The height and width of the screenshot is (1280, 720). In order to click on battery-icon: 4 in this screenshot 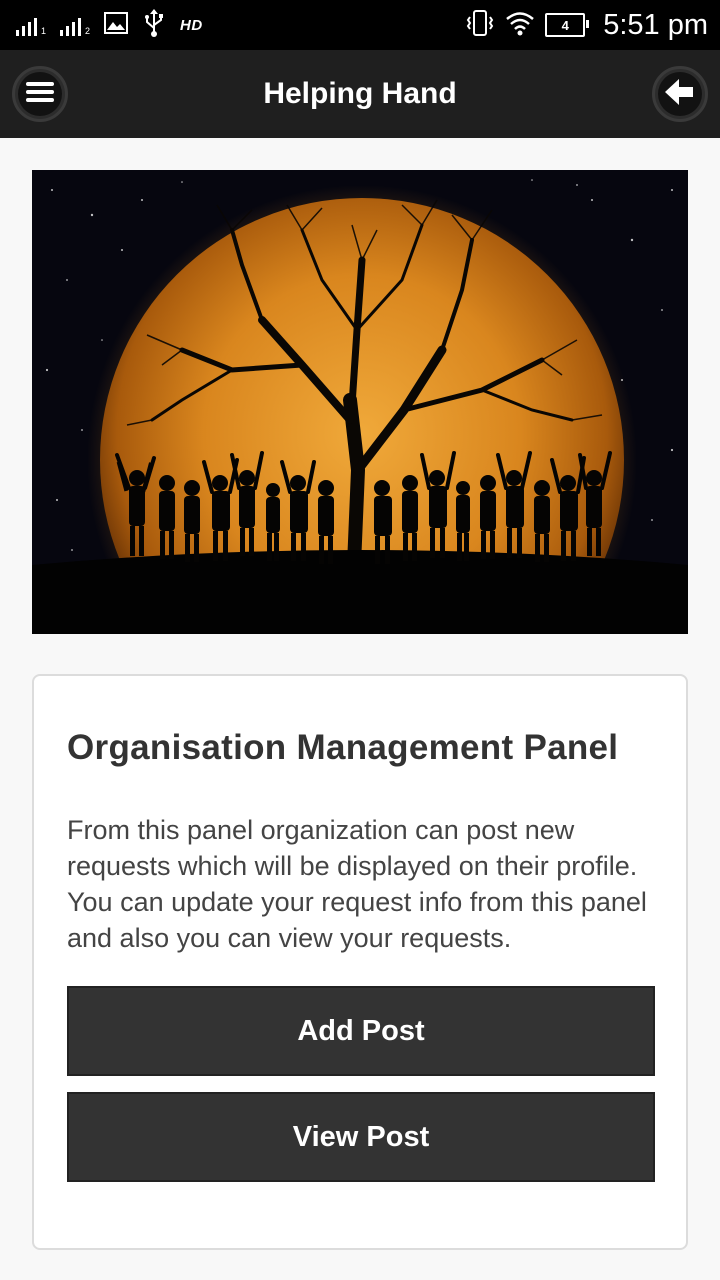, I will do `click(567, 25)`.